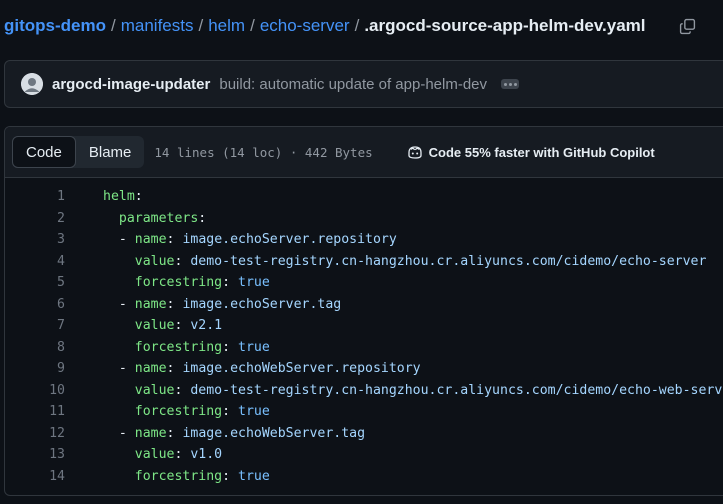 The image size is (723, 504). What do you see at coordinates (55, 26) in the screenshot?
I see `breadcrumb-repo-link: gitops-demo` at bounding box center [55, 26].